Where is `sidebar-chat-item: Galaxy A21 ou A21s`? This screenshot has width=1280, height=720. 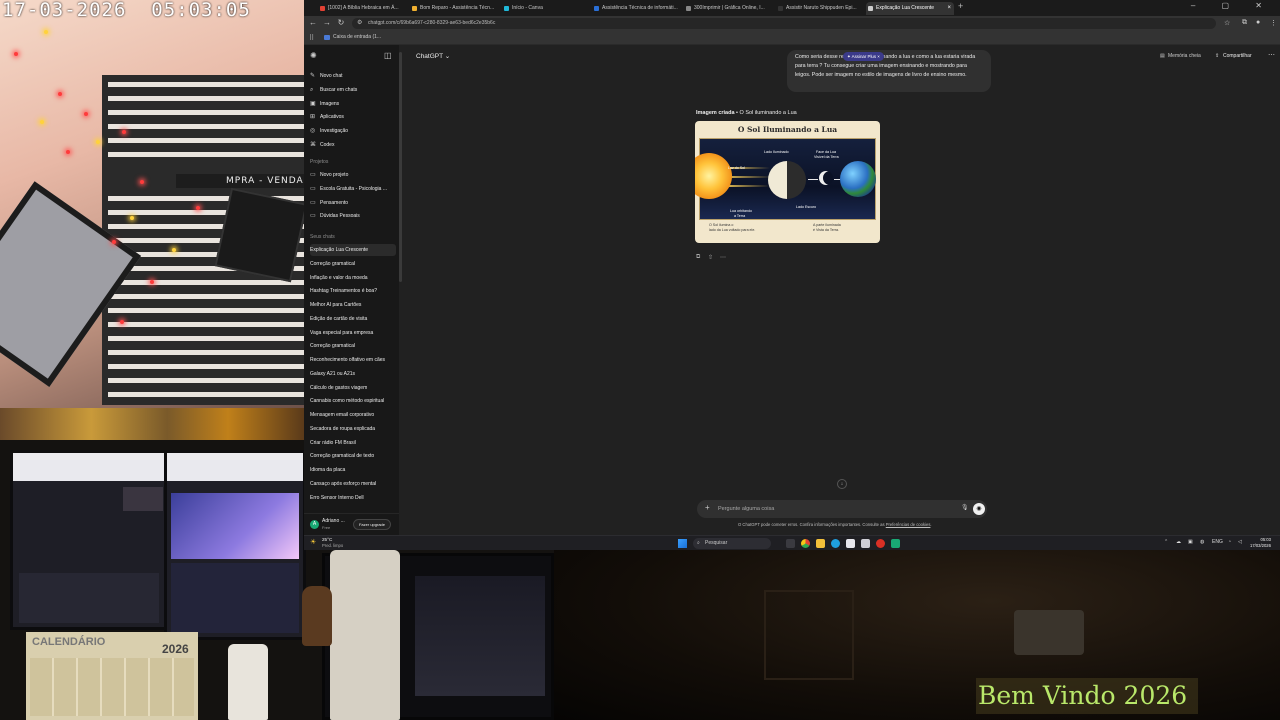
sidebar-chat-item: Galaxy A21 ou A21s is located at coordinates (353, 374).